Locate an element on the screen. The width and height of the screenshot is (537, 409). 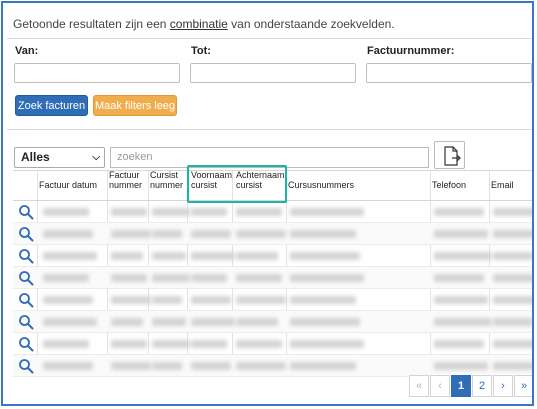
prev-page-button: ‹ is located at coordinates (440, 386).